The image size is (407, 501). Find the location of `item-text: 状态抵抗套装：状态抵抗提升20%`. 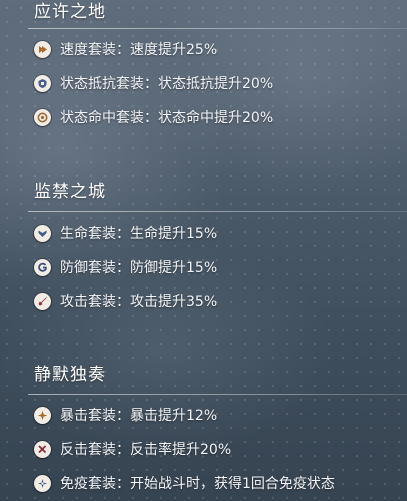

item-text: 状态抵抗套装：状态抵抗提升20% is located at coordinates (167, 84).